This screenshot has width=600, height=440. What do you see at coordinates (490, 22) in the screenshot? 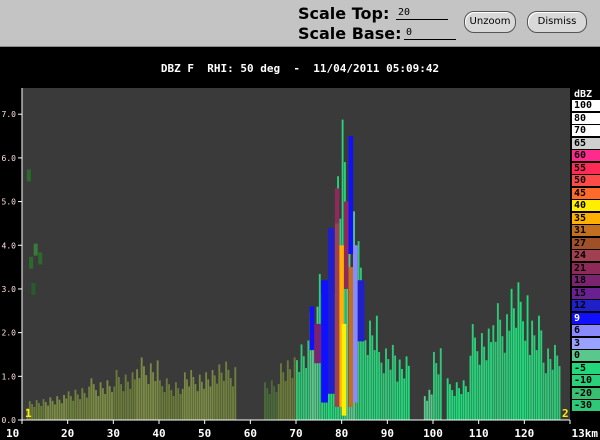
I see `unzoom-button: Unzoom` at bounding box center [490, 22].